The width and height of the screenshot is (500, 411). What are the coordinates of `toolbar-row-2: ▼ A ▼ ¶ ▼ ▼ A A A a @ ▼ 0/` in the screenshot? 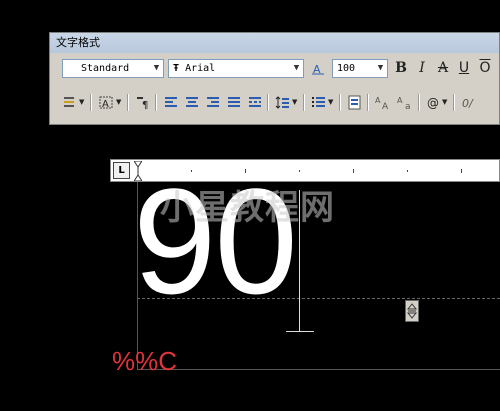 It's located at (277, 103).